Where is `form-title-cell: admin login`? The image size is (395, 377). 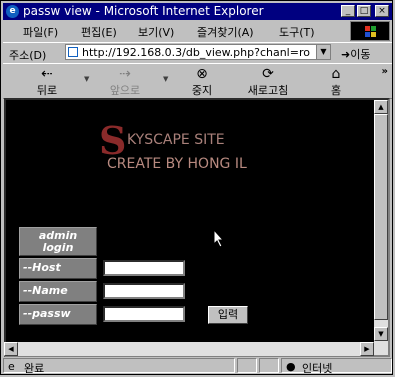 form-title-cell: admin login is located at coordinates (58, 241).